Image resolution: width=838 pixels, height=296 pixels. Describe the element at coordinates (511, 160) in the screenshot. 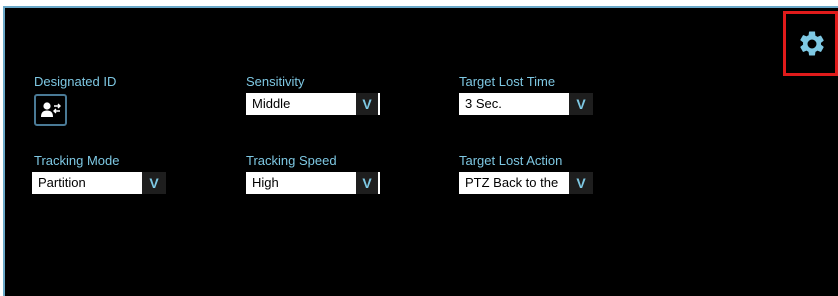

I see `target-lost-action-label: Target Lost Action` at that location.